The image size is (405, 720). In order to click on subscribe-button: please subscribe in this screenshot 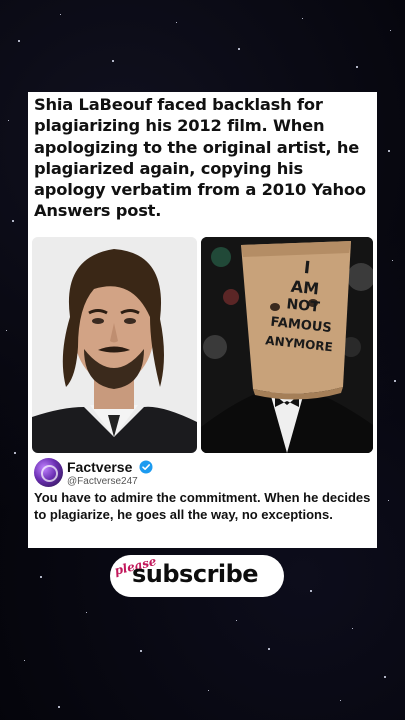, I will do `click(197, 575)`.